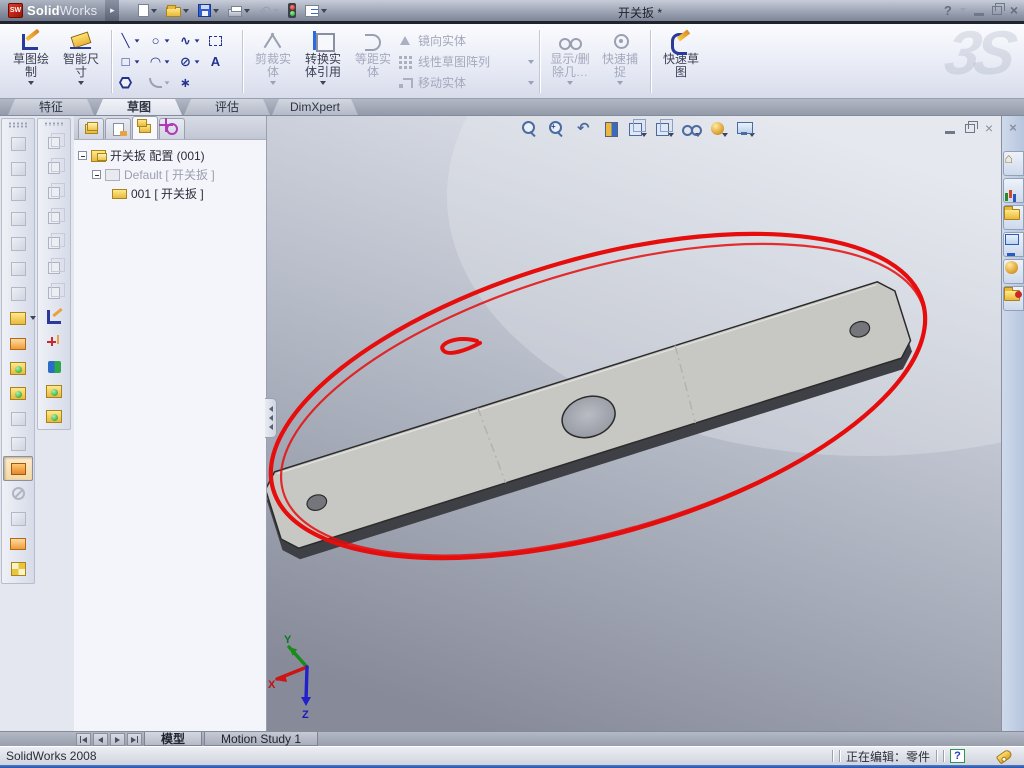  What do you see at coordinates (54, 266) in the screenshot?
I see `bottom-view-tool` at bounding box center [54, 266].